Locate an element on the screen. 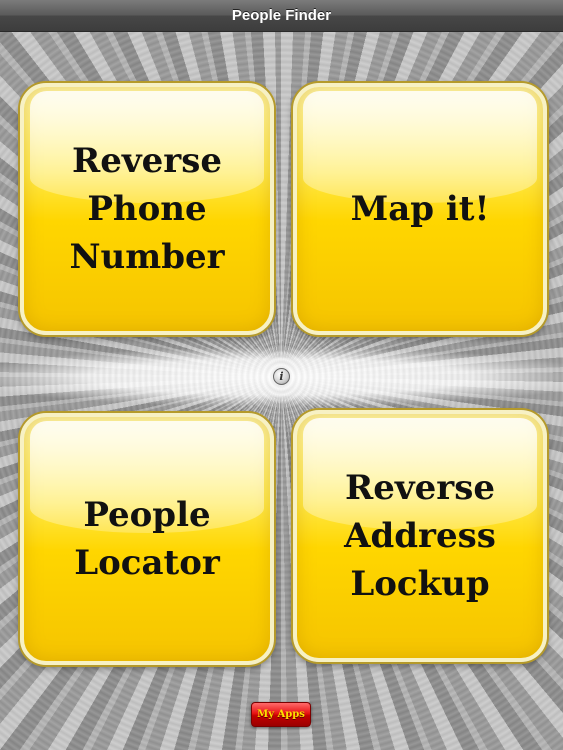  my-apps-button: My Apps is located at coordinates (281, 714).